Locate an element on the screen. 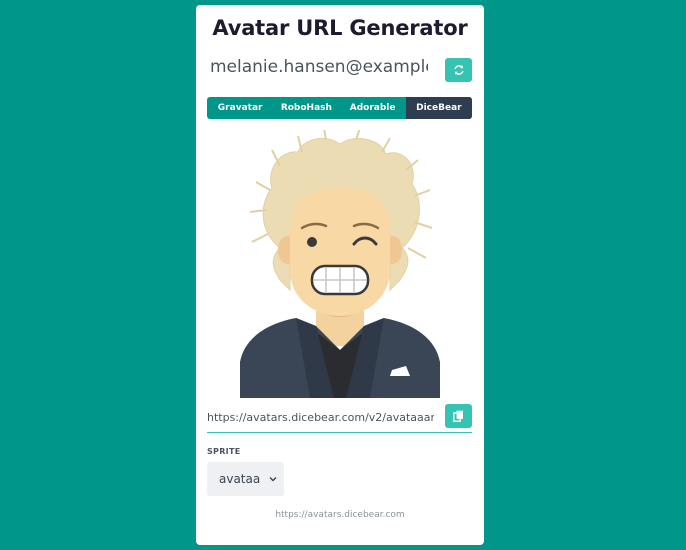 This screenshot has width=686, height=550. sprite-label: SPRITE is located at coordinates (224, 451).